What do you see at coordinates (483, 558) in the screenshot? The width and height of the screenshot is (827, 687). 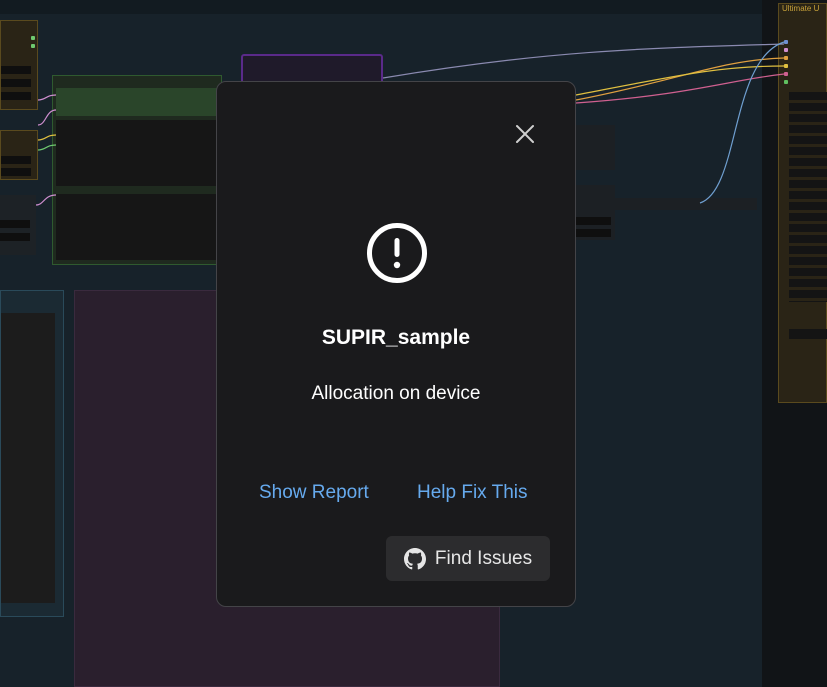 I see `find-issues-label: Find Issues` at bounding box center [483, 558].